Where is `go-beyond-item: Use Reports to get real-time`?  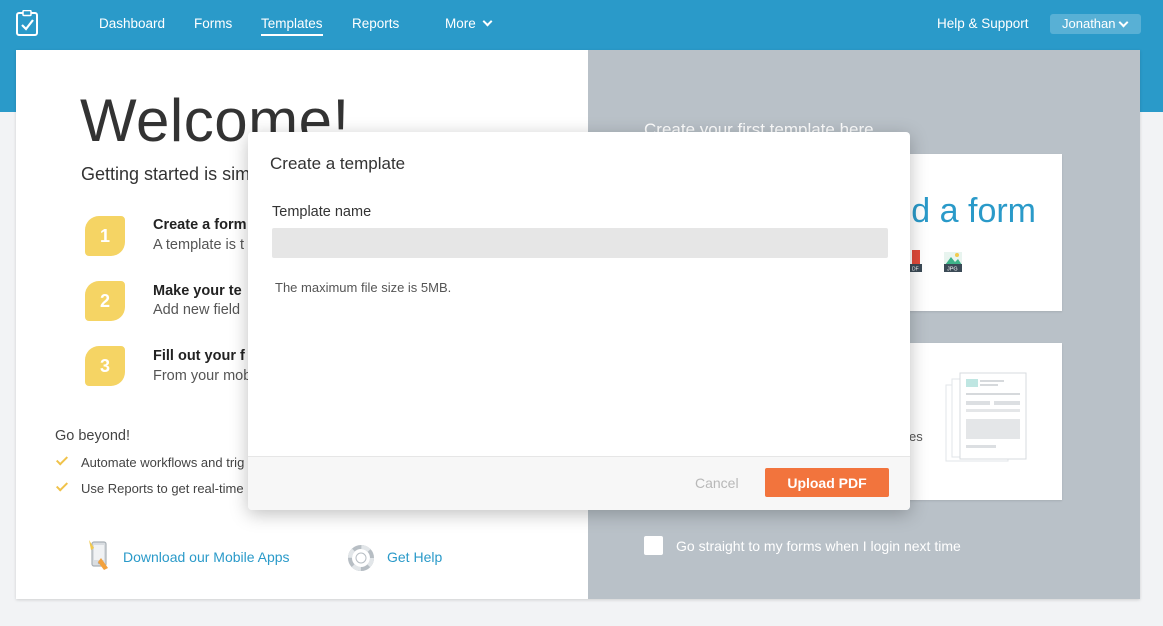 go-beyond-item: Use Reports to get real-time is located at coordinates (149, 487).